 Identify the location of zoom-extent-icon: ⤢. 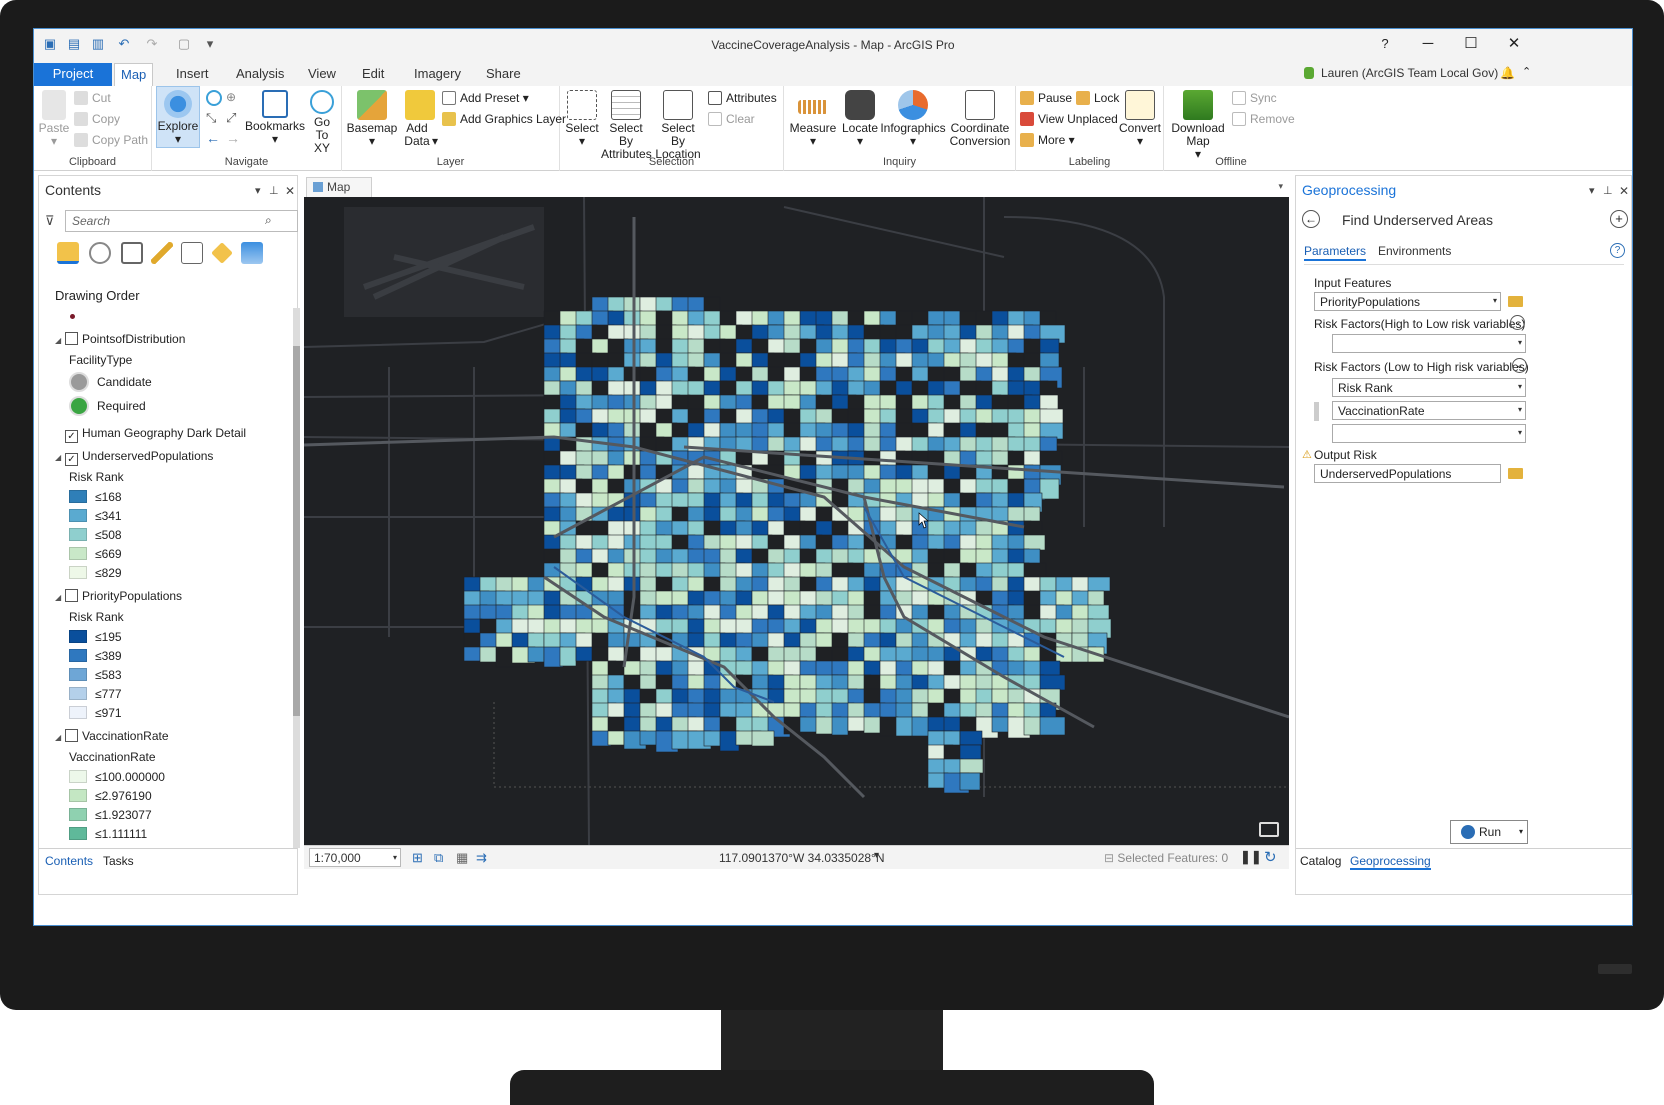
(234, 118).